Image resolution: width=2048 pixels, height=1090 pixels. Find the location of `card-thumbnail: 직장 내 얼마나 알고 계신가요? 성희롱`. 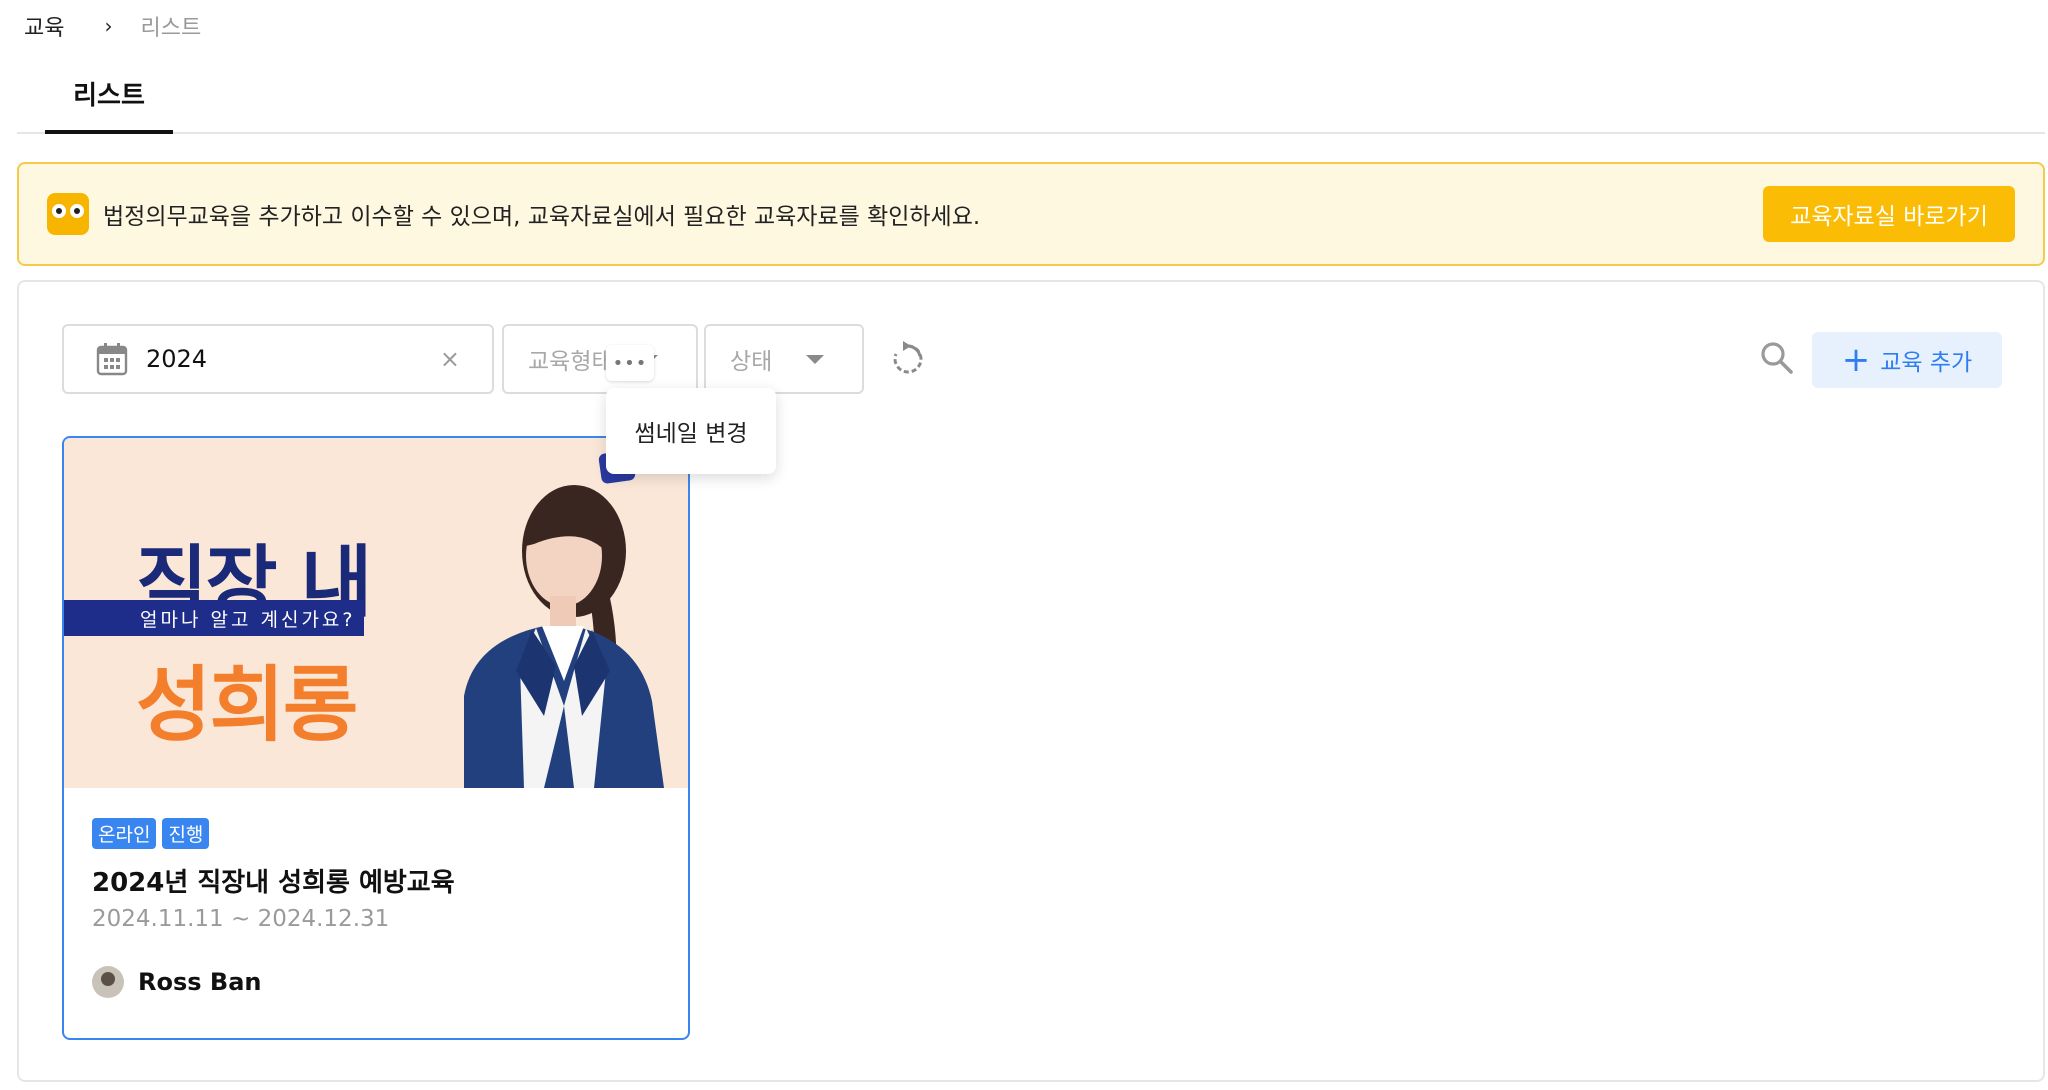

card-thumbnail: 직장 내 얼마나 알고 계신가요? 성희롱 is located at coordinates (376, 613).